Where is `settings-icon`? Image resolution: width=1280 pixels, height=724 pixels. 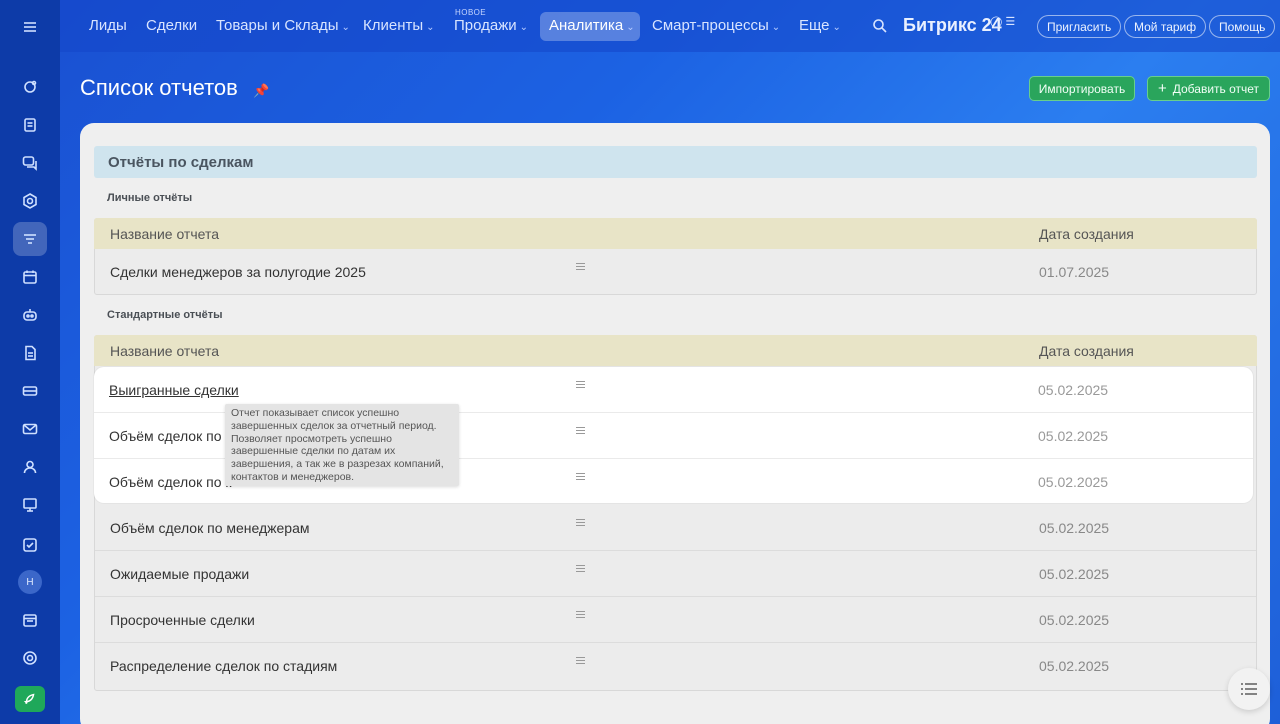
settings-icon is located at coordinates (30, 658).